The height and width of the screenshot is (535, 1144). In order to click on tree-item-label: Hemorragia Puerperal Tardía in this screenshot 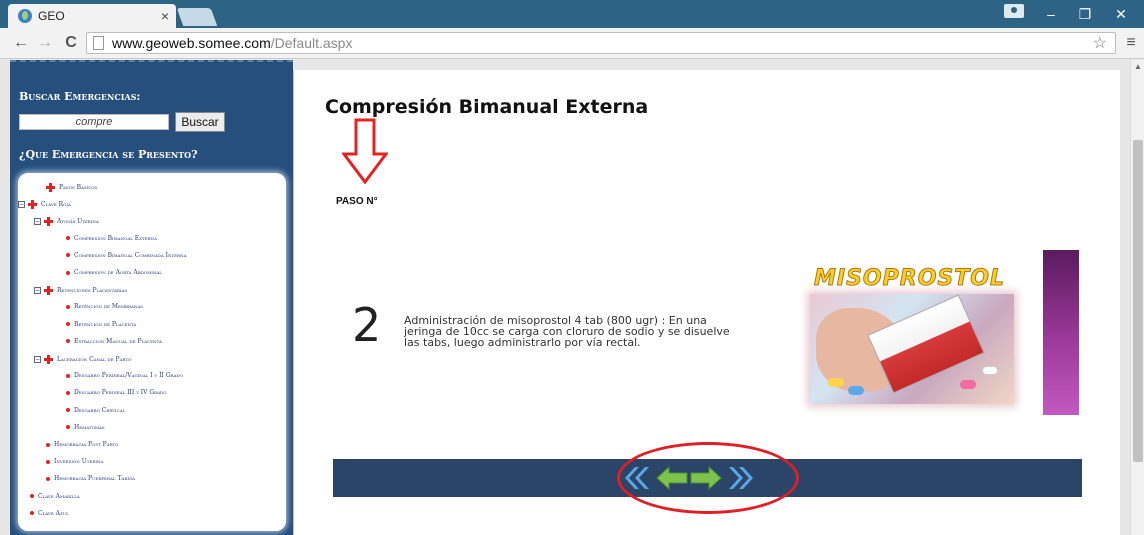, I will do `click(95, 479)`.